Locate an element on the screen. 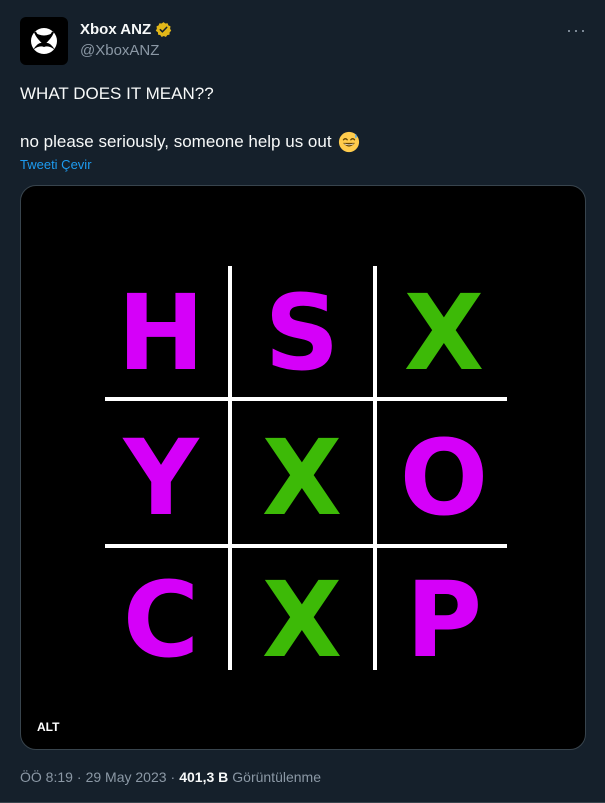  grid-cell-letter: C is located at coordinates (161, 620).